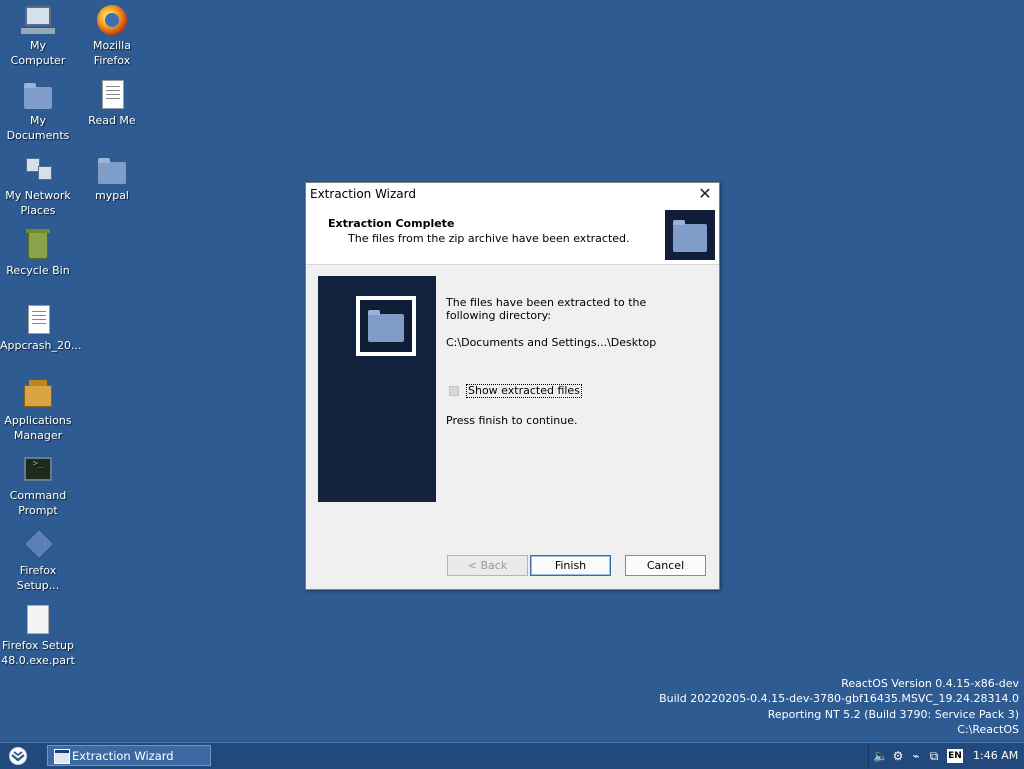  Describe the element at coordinates (38, 170) in the screenshot. I see `network-places-icon` at that location.